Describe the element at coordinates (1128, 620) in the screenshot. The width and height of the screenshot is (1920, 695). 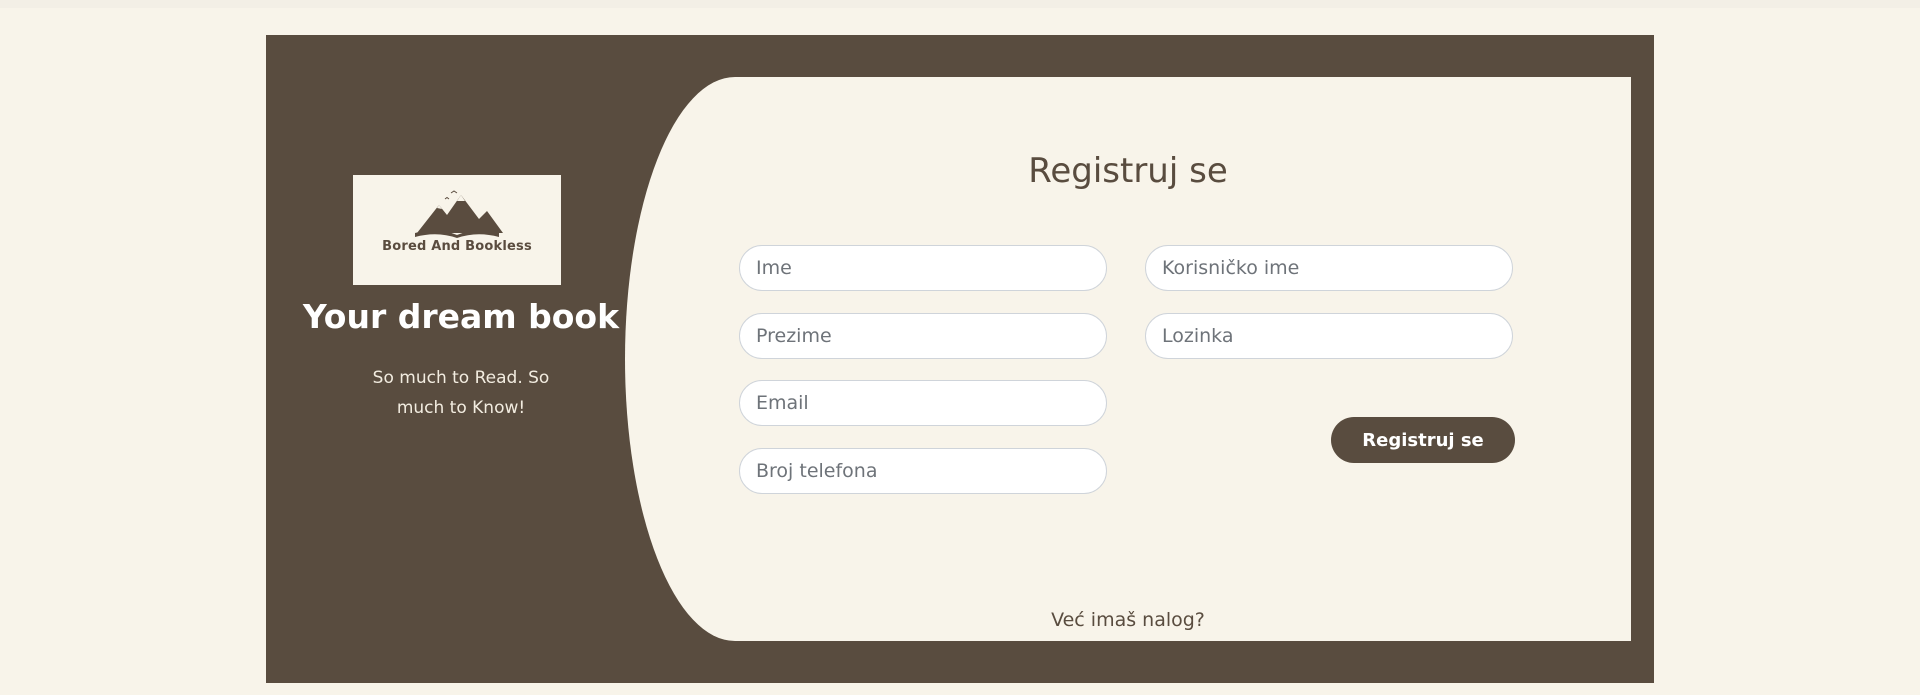
I see `login-link: Već imaš nalog?` at that location.